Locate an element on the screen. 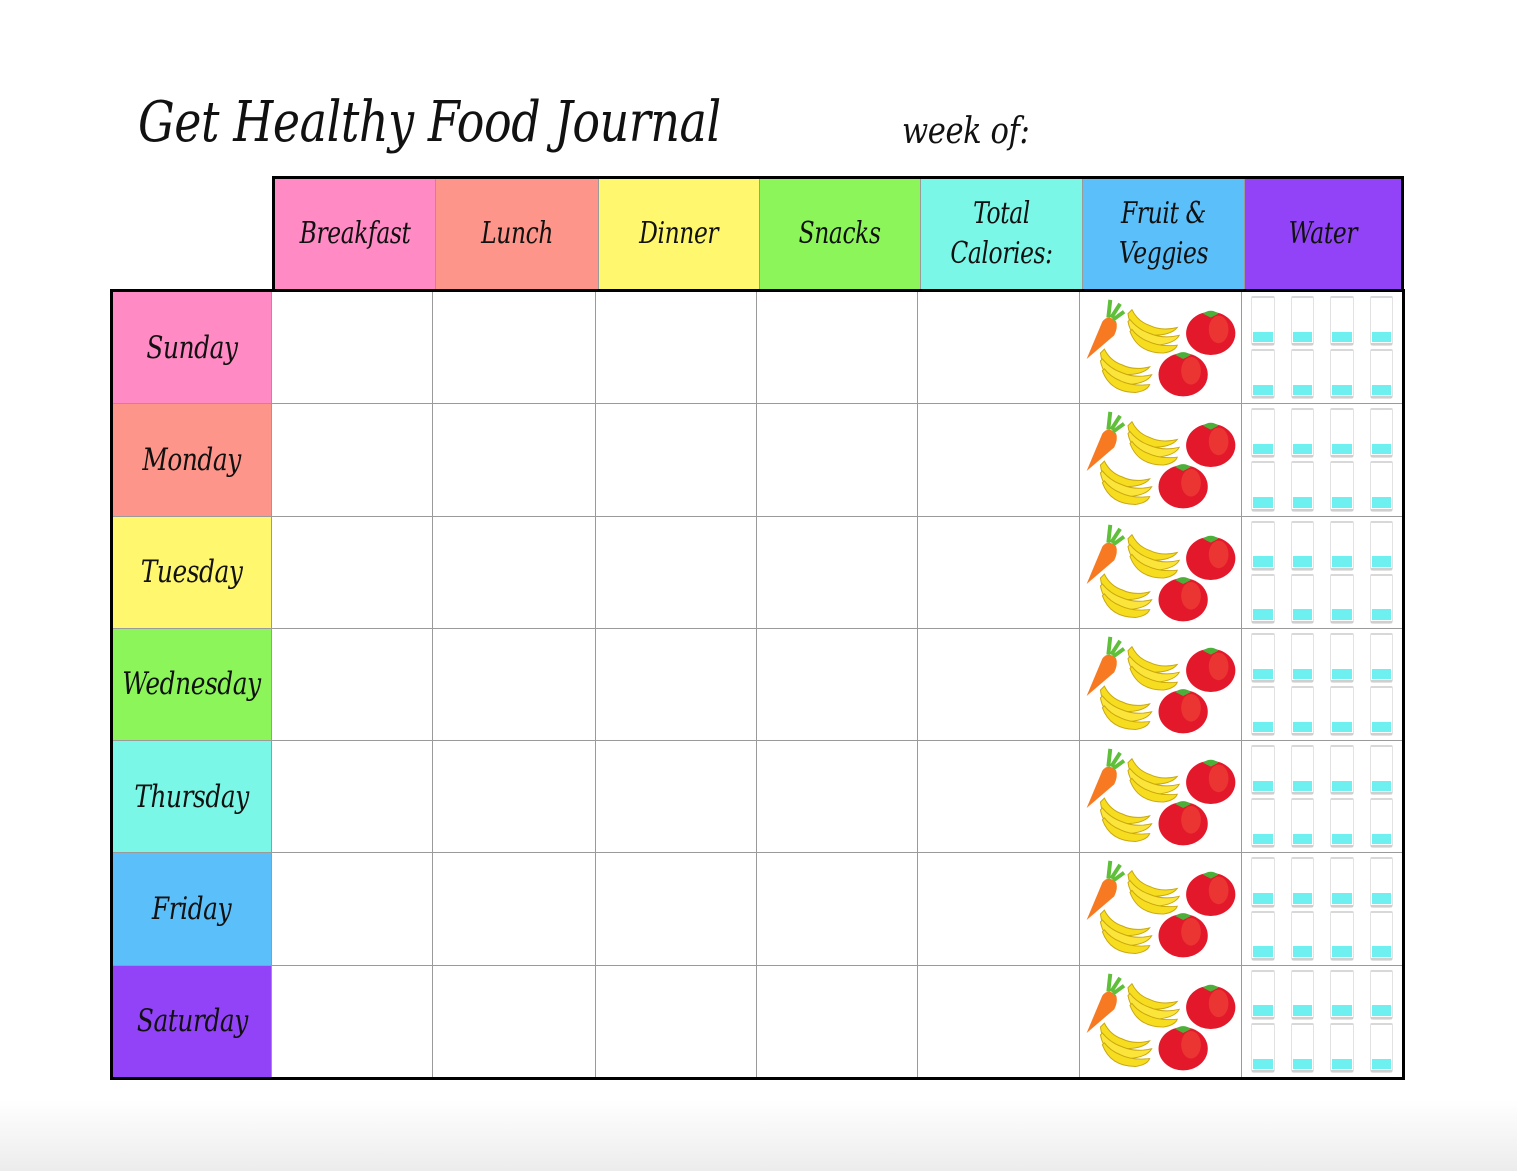 Image resolution: width=1517 pixels, height=1171 pixels. glass-base is located at coordinates (1302, 621).